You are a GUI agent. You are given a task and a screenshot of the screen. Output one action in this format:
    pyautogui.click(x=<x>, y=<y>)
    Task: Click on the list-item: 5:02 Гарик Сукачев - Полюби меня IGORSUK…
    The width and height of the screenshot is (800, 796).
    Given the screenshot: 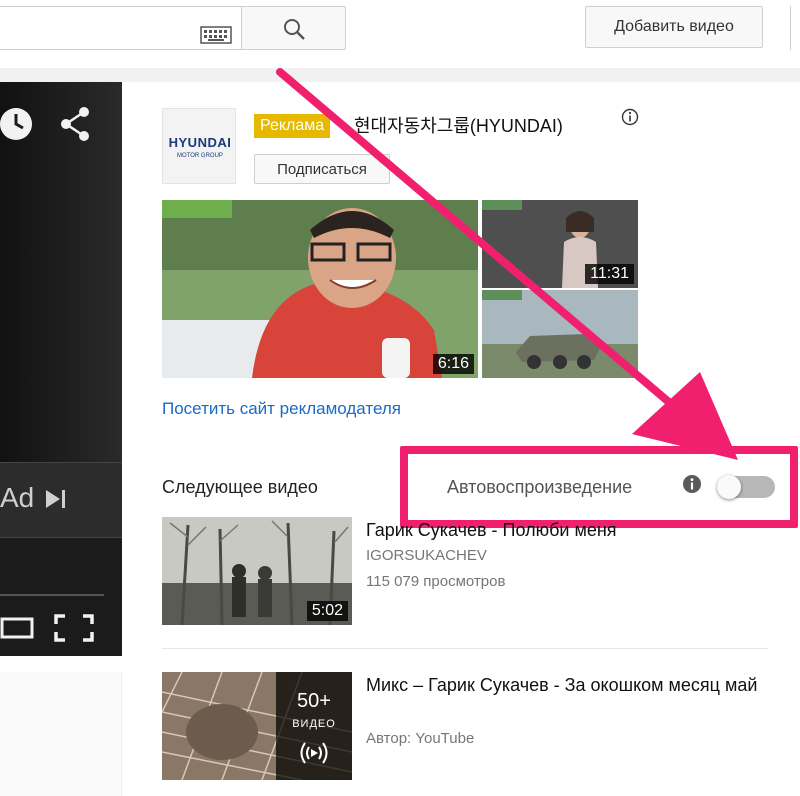 What is the action you would take?
    pyautogui.click(x=467, y=572)
    